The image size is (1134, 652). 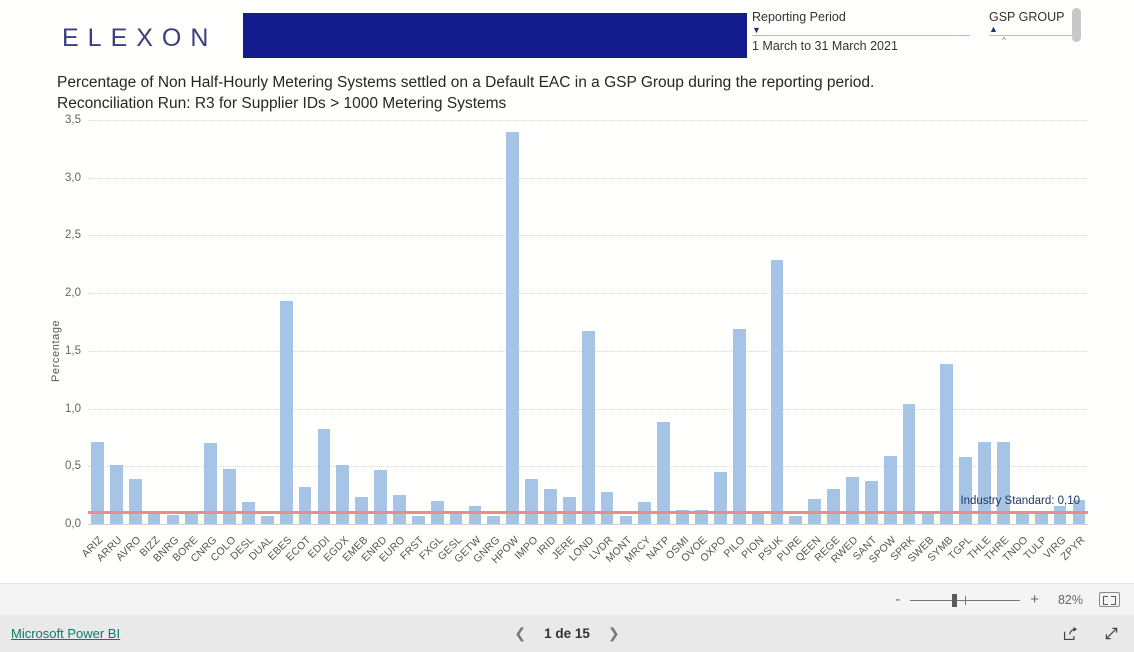 I want to click on y-axis-title: Percentage, so click(x=56, y=350).